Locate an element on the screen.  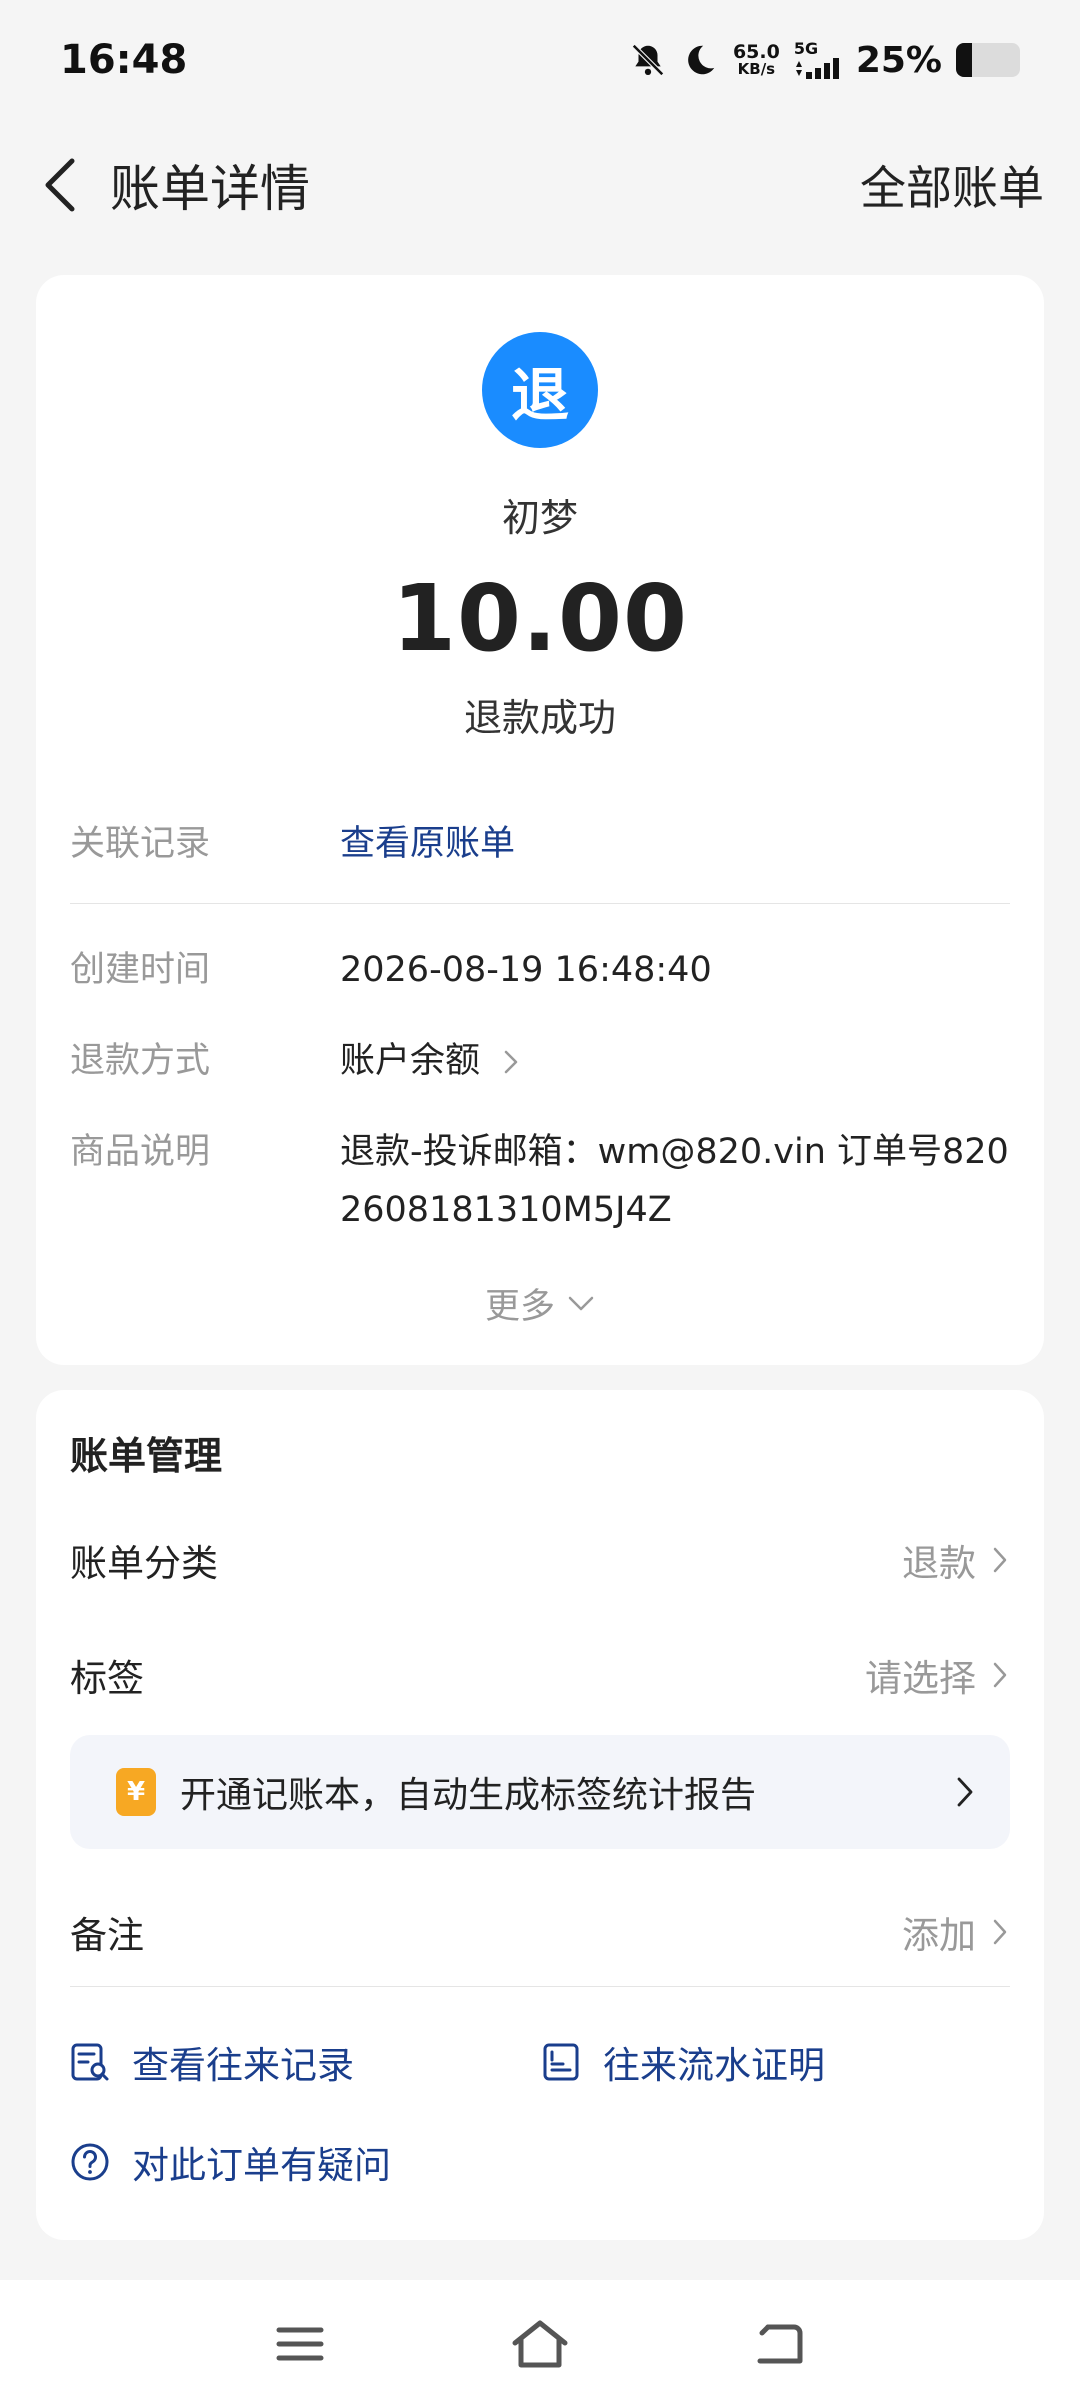
created-time-row: 创建时间 2026-08-19 16:48:40 is located at coordinates (540, 970).